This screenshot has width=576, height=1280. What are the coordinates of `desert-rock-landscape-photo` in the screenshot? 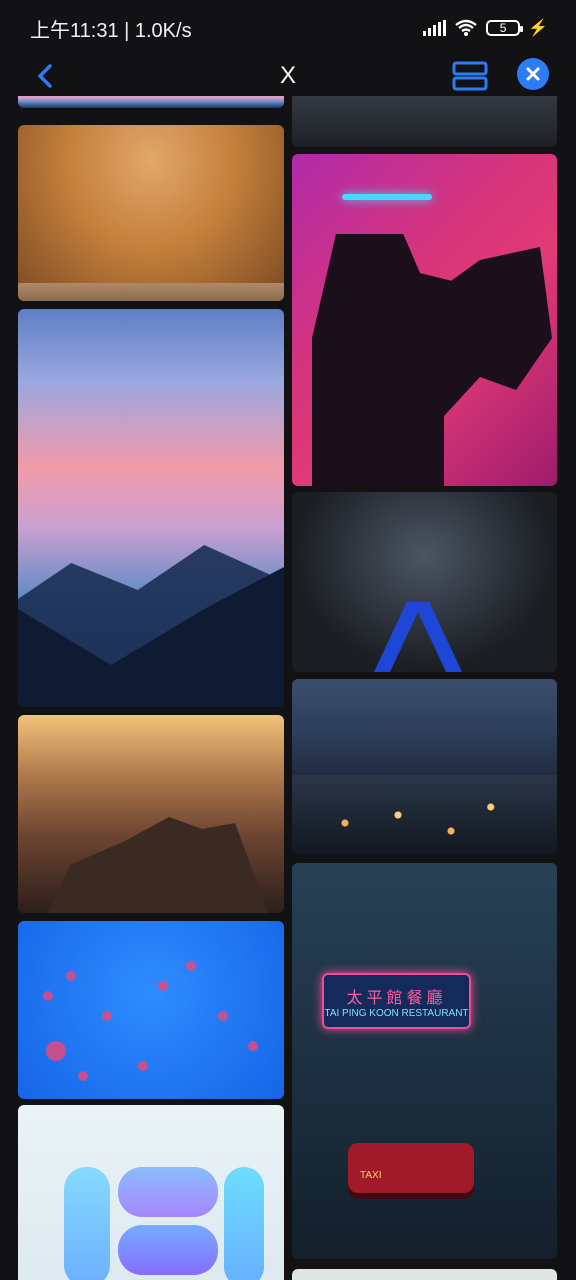 It's located at (151, 814).